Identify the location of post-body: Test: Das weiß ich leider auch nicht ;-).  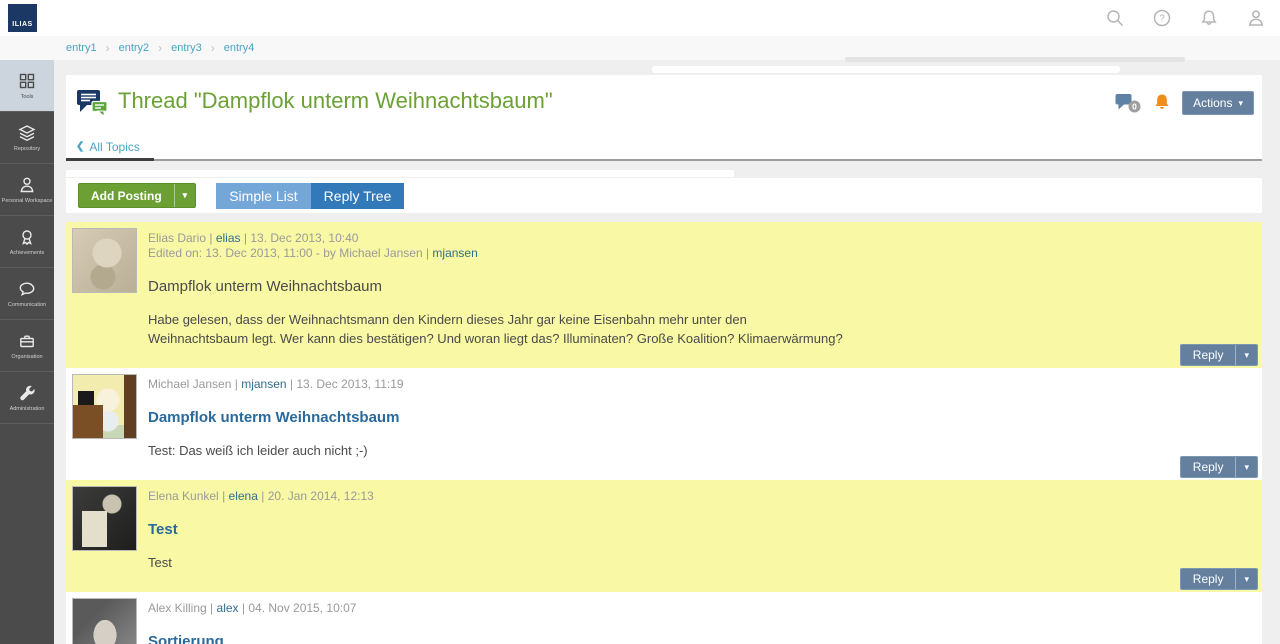
(258, 450).